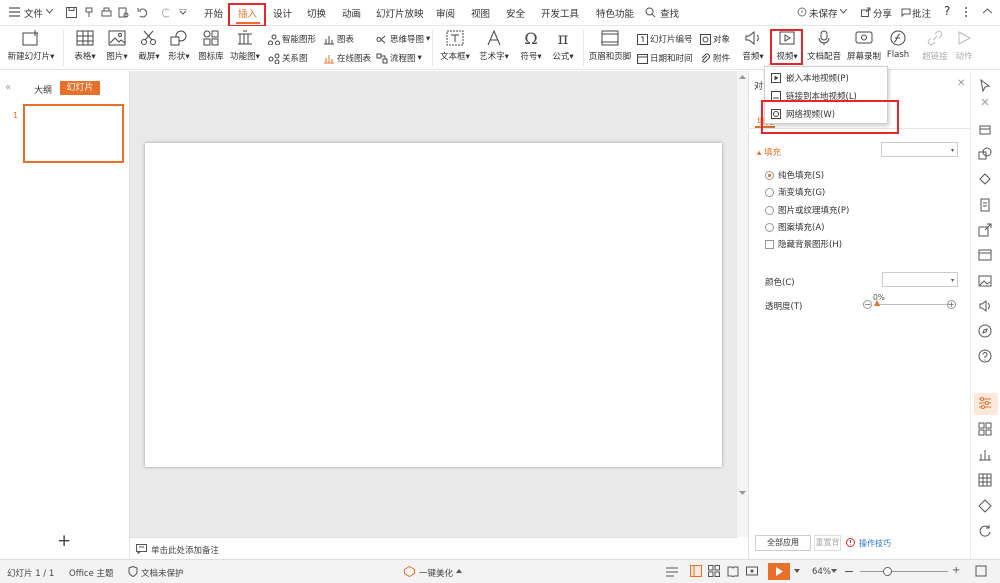 The image size is (1000, 583). I want to click on save-icon, so click(71, 12).